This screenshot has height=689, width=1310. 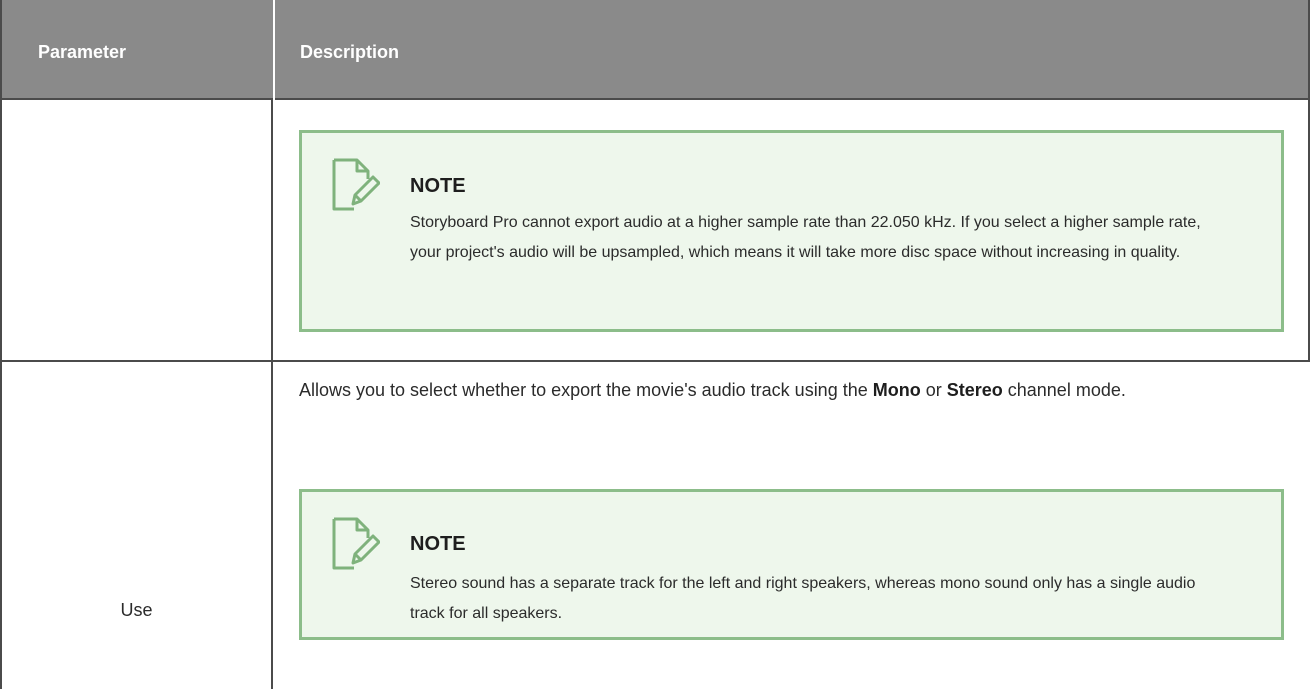 What do you see at coordinates (655, 50) in the screenshot?
I see `table-header: Parameter Description` at bounding box center [655, 50].